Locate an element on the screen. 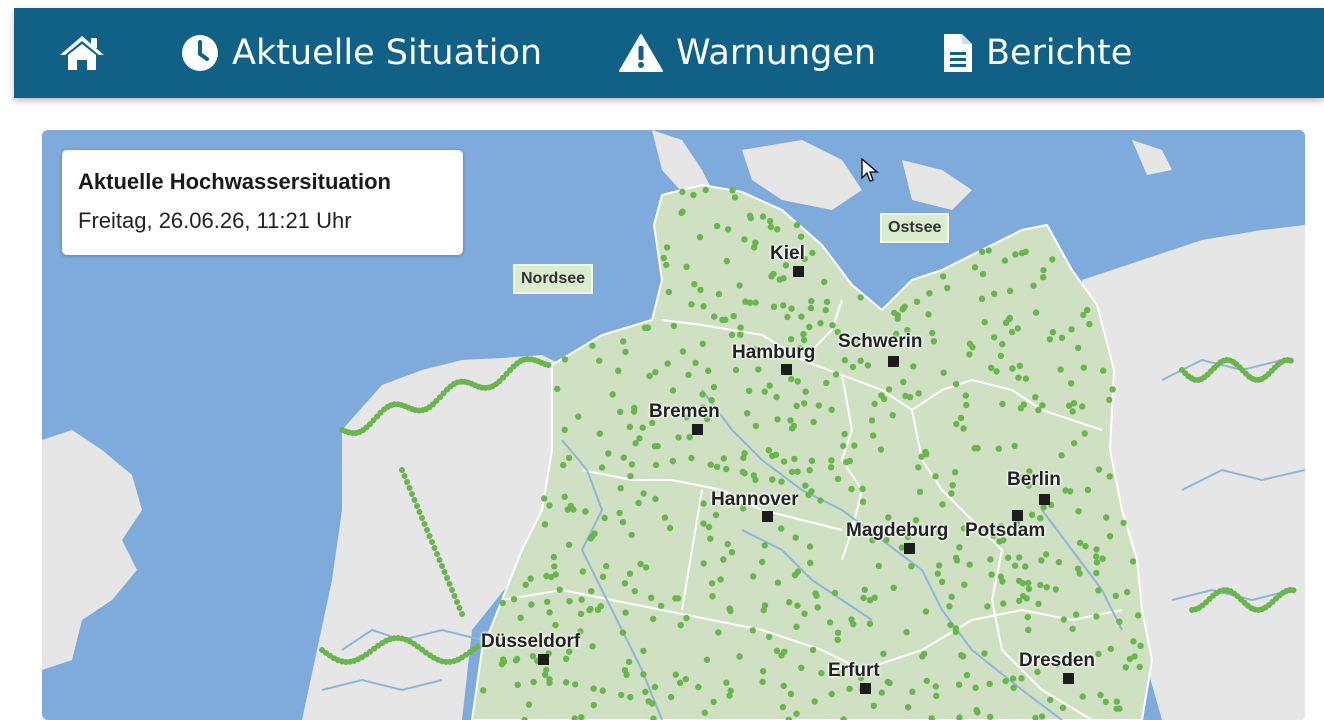 This screenshot has width=1324, height=720. city-marker-duesseldorf is located at coordinates (543, 659).